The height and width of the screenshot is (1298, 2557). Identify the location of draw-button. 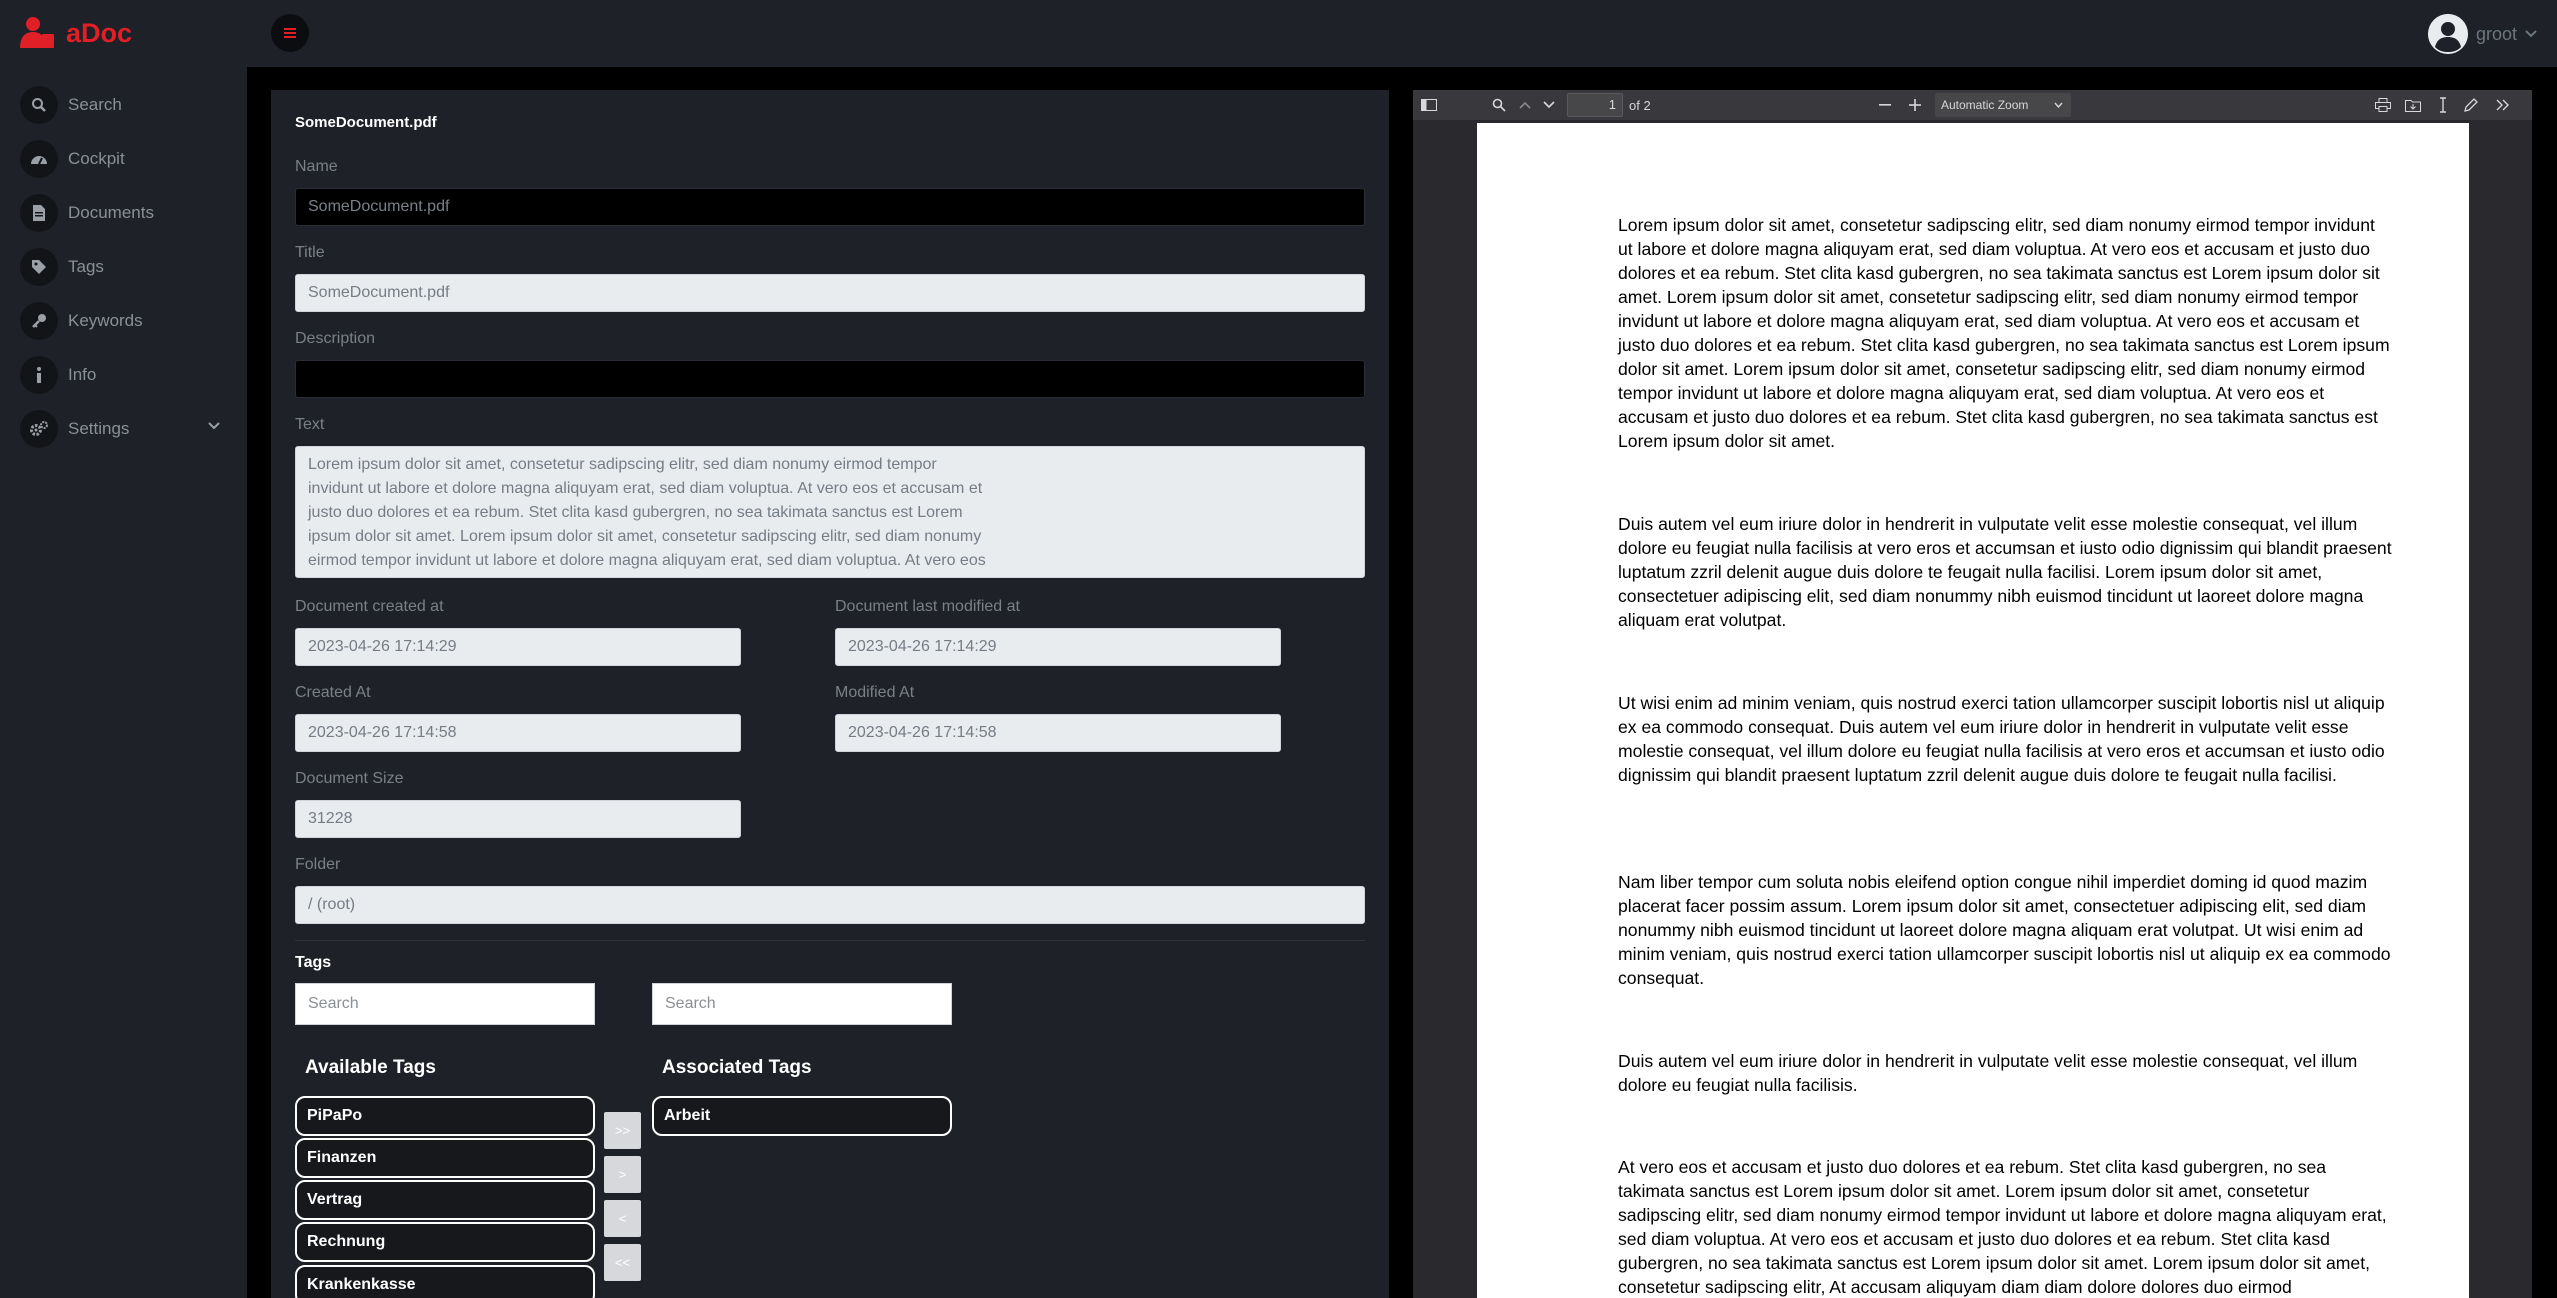
(2471, 105).